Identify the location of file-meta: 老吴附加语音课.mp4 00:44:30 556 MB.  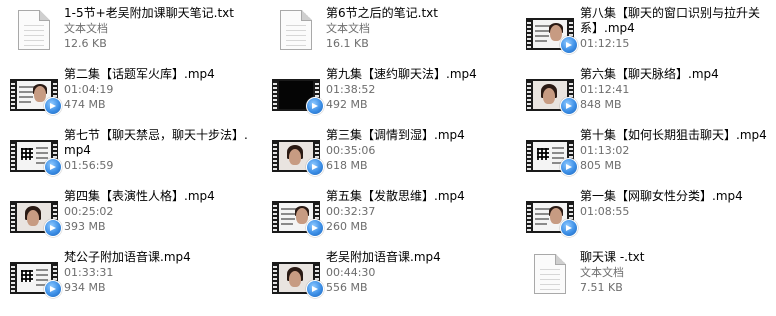
(383, 272).